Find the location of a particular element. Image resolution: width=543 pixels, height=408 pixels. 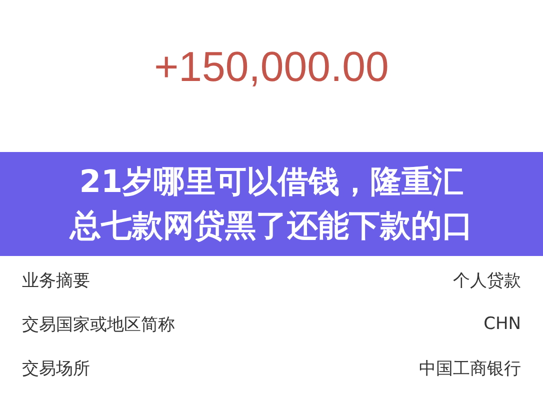

detail-label: 交易场所 is located at coordinates (56, 369).